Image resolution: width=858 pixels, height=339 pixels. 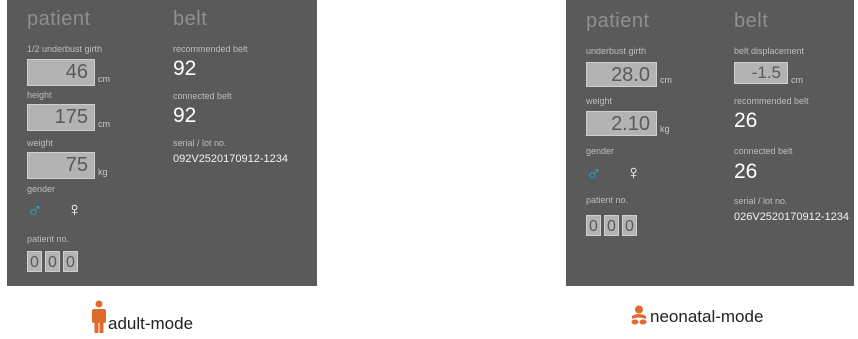 I want to click on underbust-girth-input: 46, so click(x=61, y=72).